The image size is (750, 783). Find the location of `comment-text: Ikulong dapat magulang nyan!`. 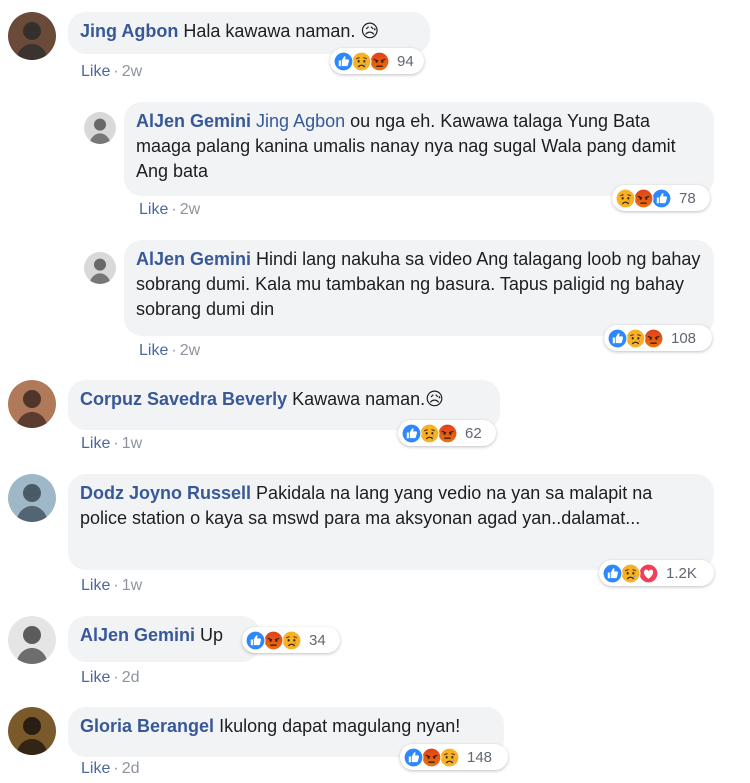

comment-text: Ikulong dapat magulang nyan! is located at coordinates (340, 726).